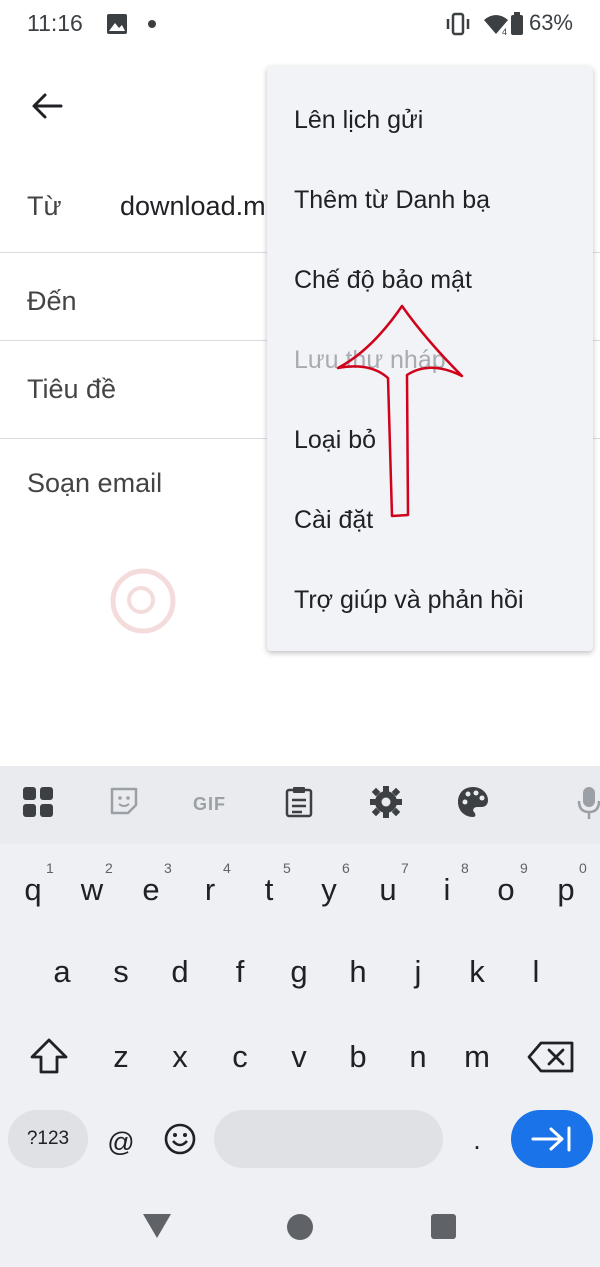 Image resolution: width=600 pixels, height=1267 pixels. Describe the element at coordinates (551, 1057) in the screenshot. I see `backspace-icon` at that location.